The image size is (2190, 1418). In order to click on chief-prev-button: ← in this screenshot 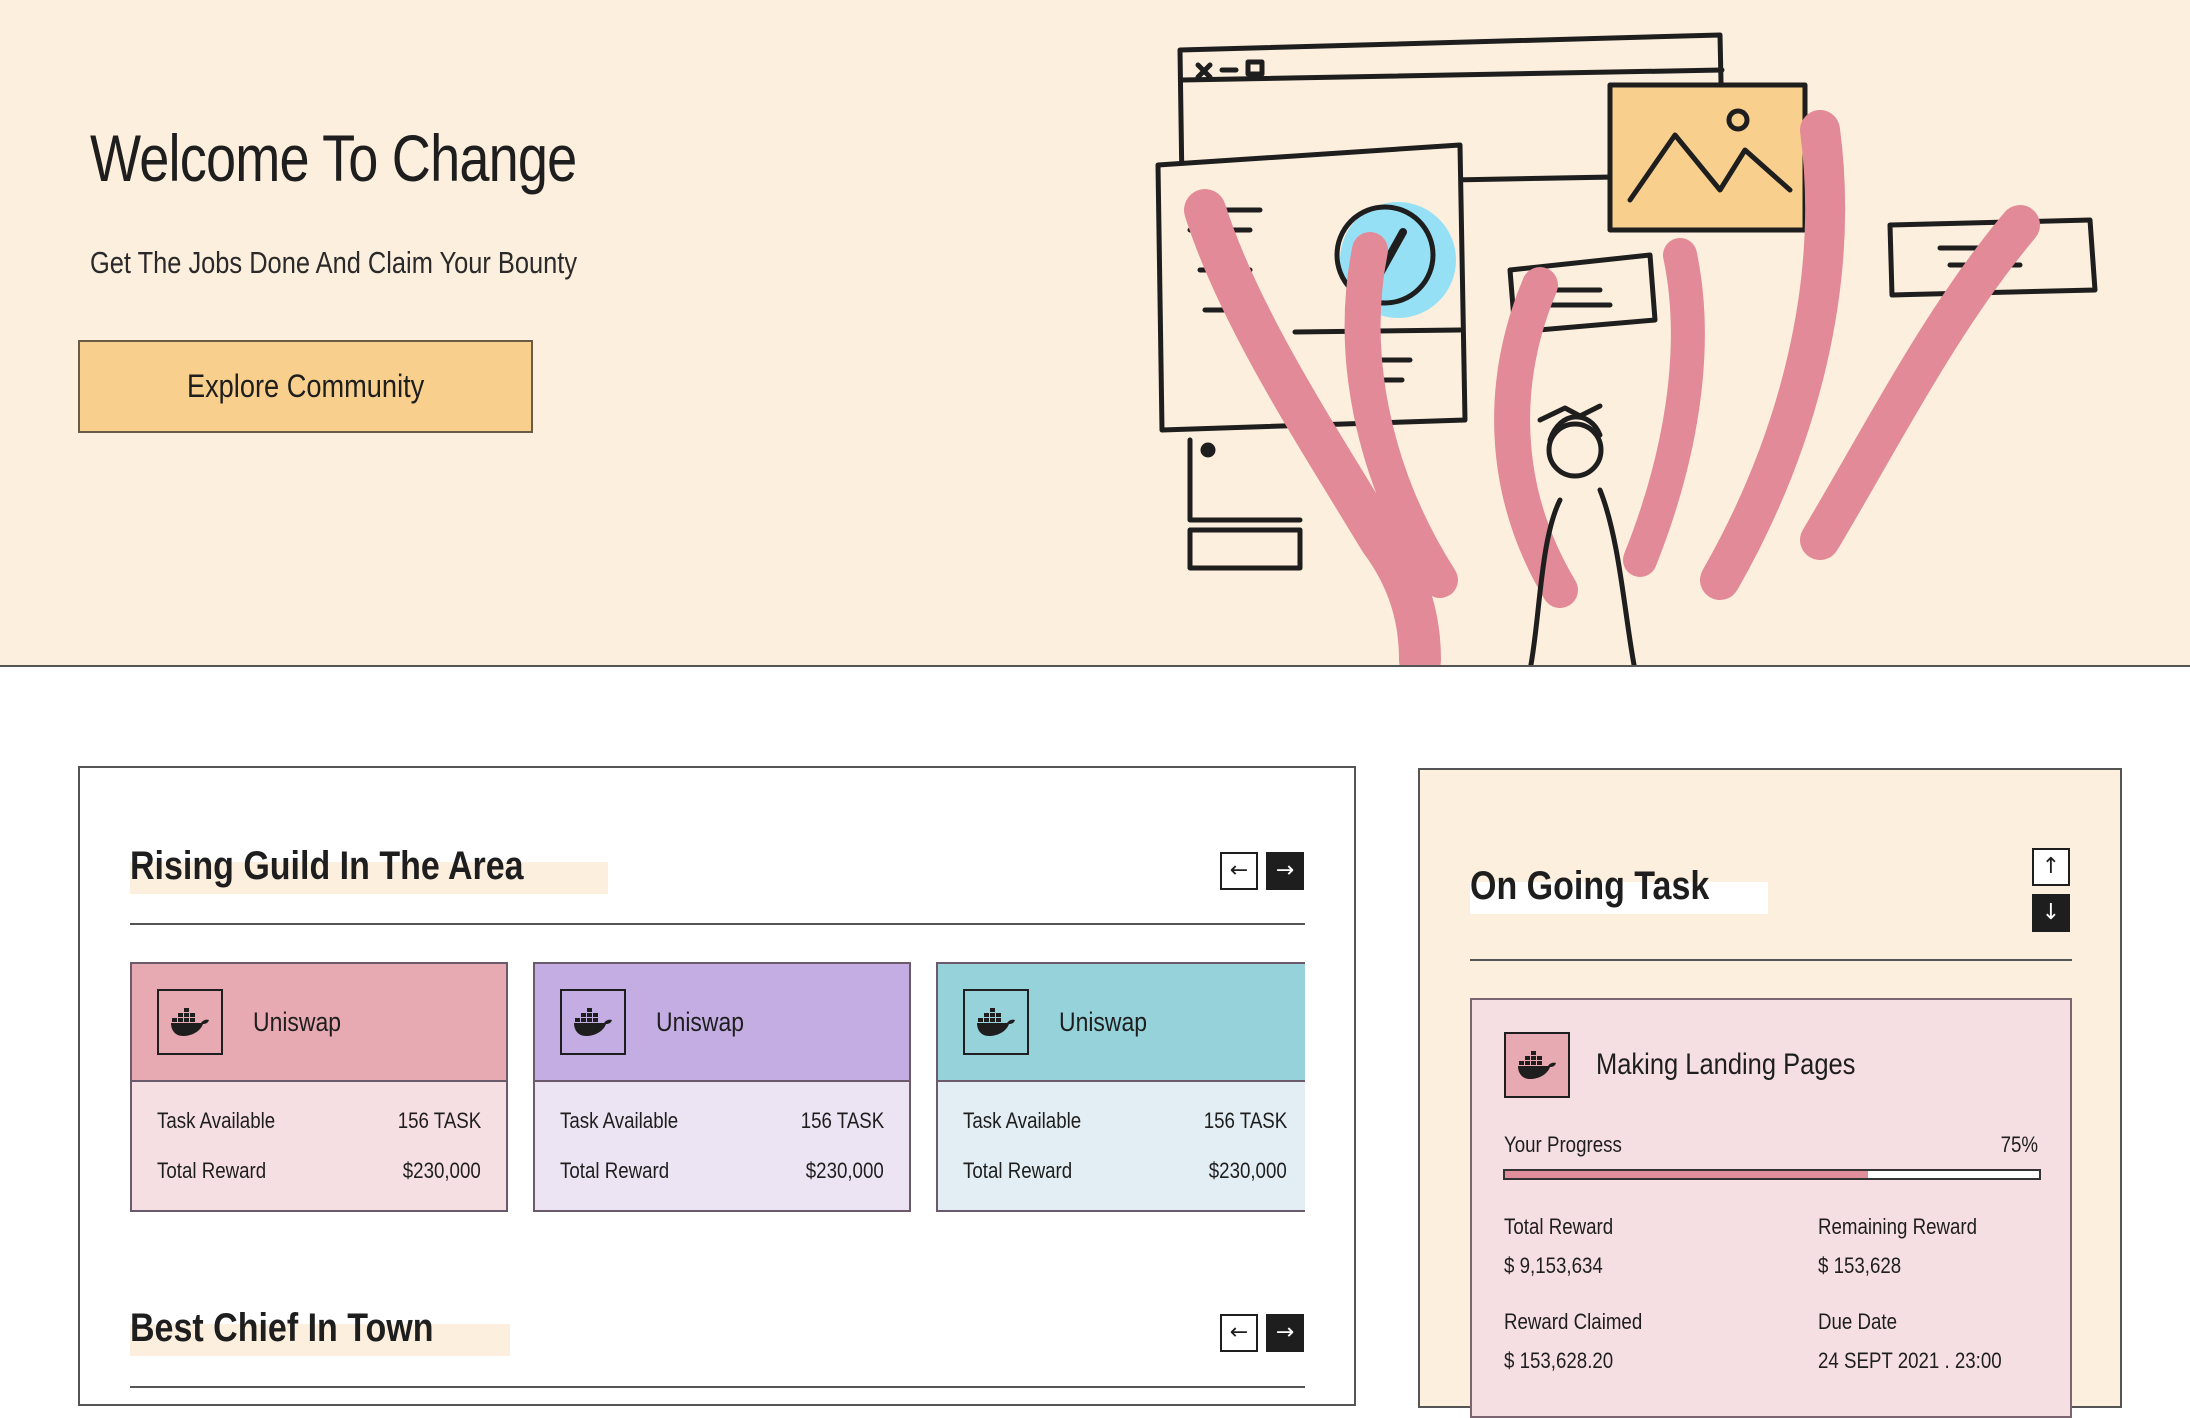, I will do `click(1239, 1333)`.